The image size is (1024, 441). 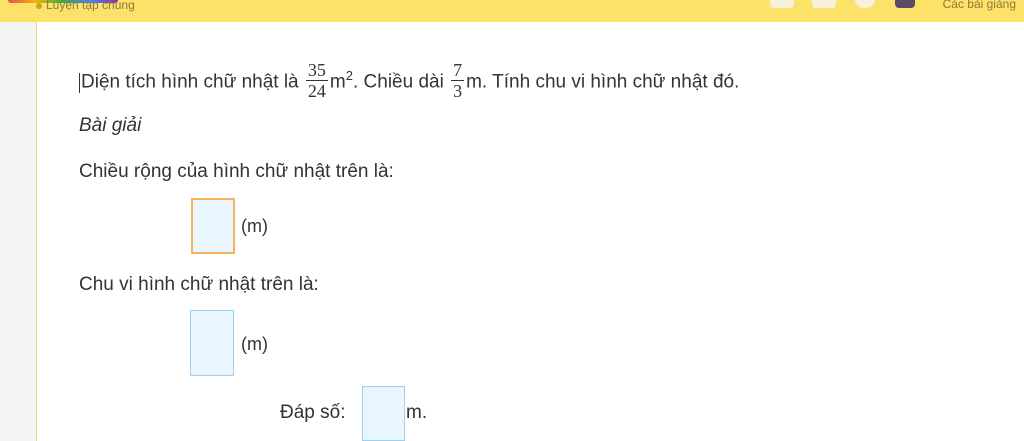 What do you see at coordinates (458, 70) in the screenshot?
I see `length-numerator: 7` at bounding box center [458, 70].